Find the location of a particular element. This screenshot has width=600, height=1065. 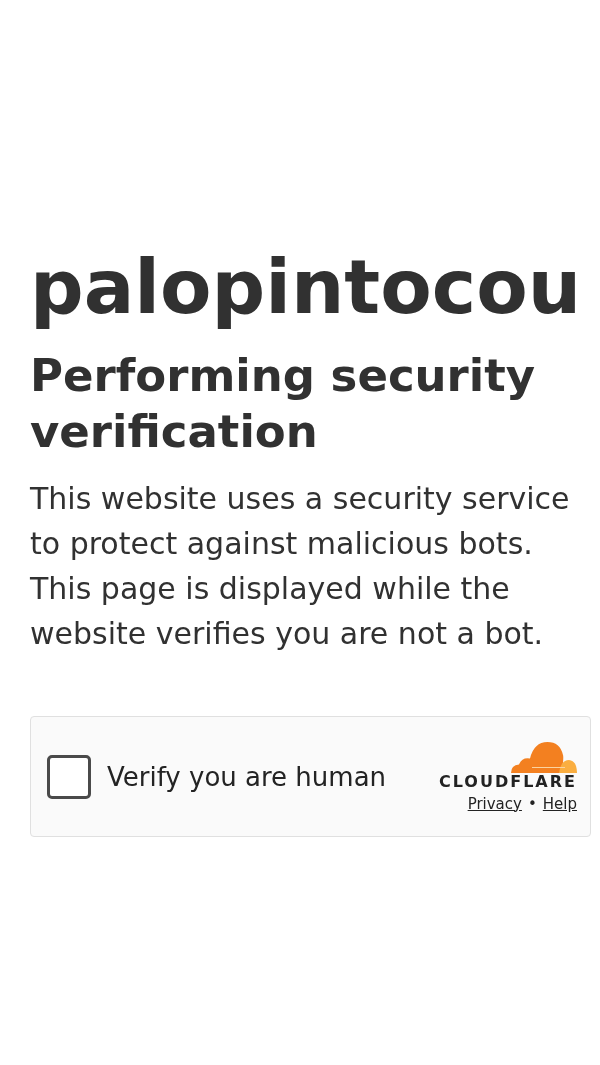

page-heading: Performing security verification is located at coordinates (283, 404).